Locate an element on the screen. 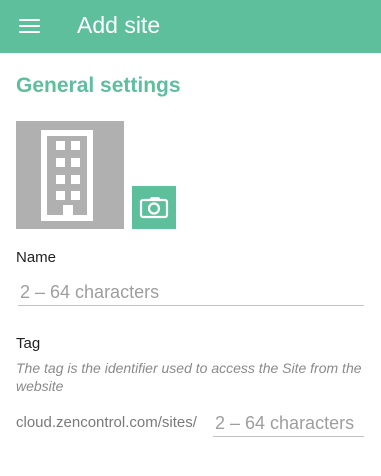 Image resolution: width=381 pixels, height=476 pixels. name-label: Name is located at coordinates (36, 257).